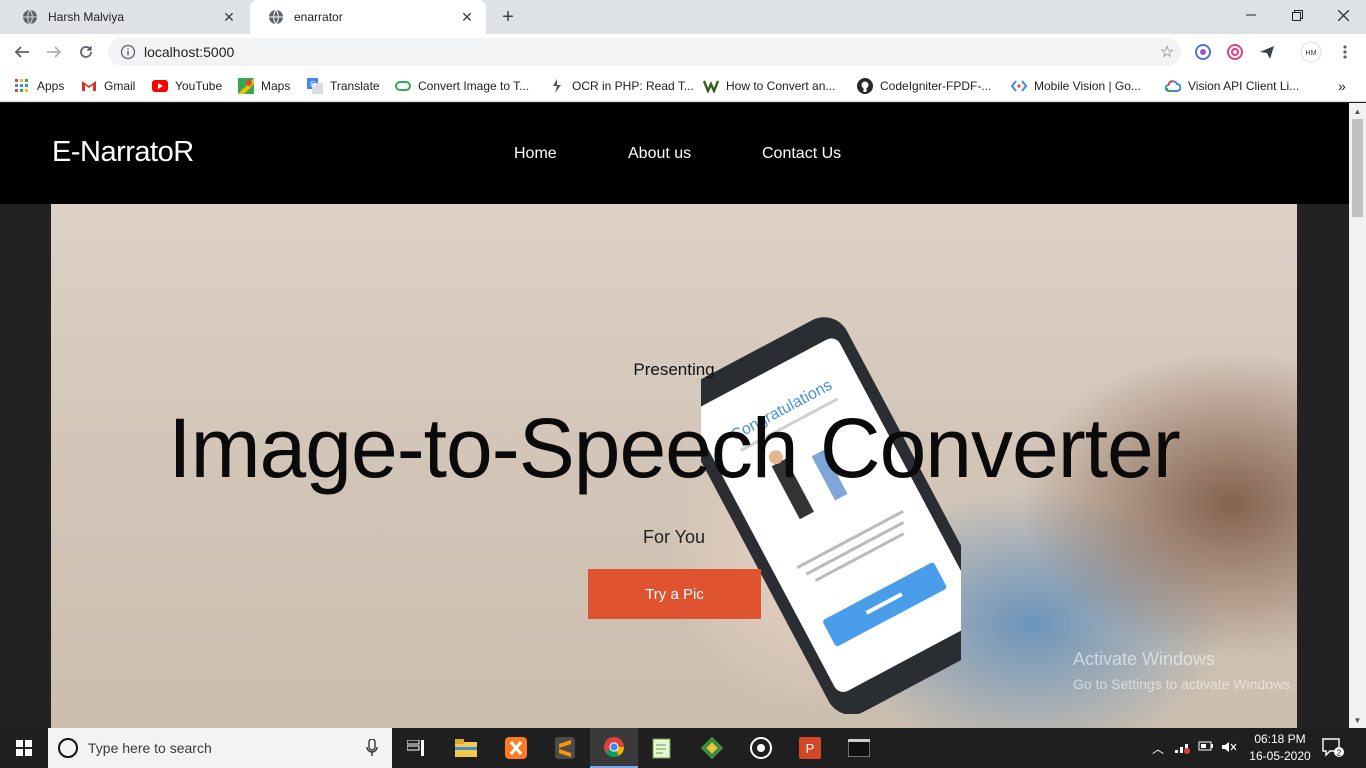 This screenshot has height=768, width=1366. What do you see at coordinates (859, 748) in the screenshot?
I see `terminal-button` at bounding box center [859, 748].